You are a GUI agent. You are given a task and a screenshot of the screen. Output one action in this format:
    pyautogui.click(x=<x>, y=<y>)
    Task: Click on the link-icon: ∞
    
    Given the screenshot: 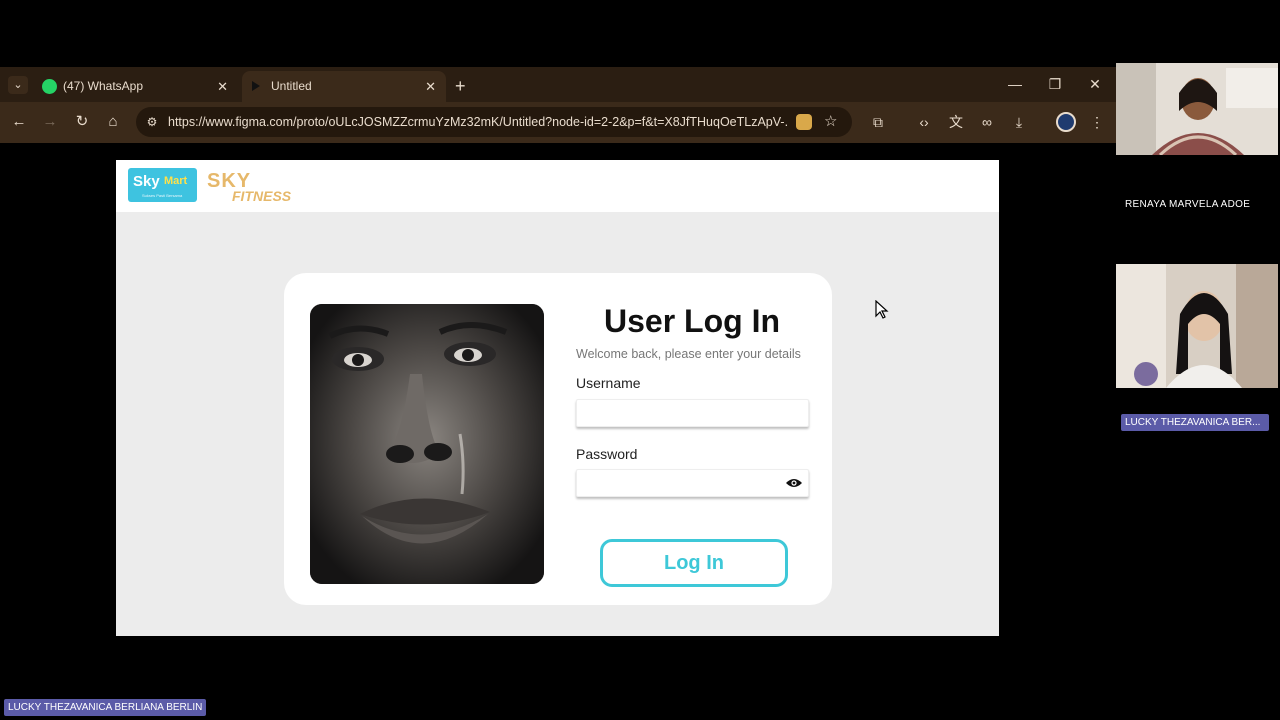 What is the action you would take?
    pyautogui.click(x=987, y=122)
    